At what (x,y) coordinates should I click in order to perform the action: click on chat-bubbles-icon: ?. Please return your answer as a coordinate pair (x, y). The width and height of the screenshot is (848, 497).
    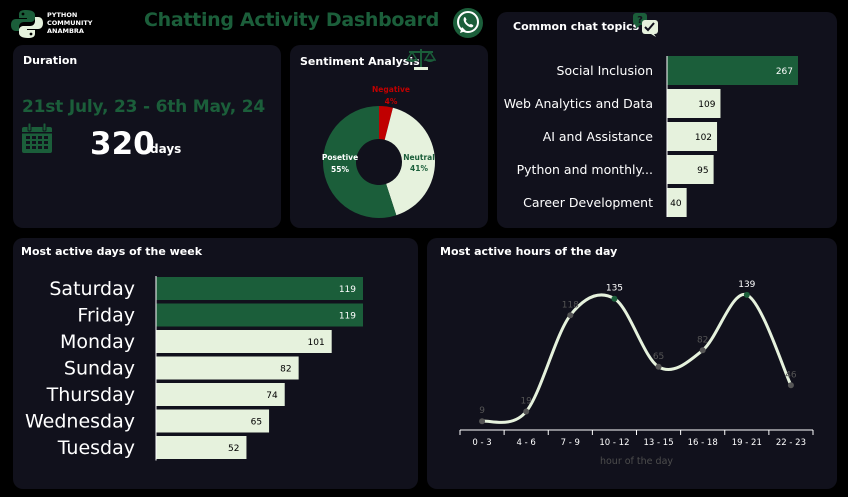
    Looking at the image, I should click on (645, 25).